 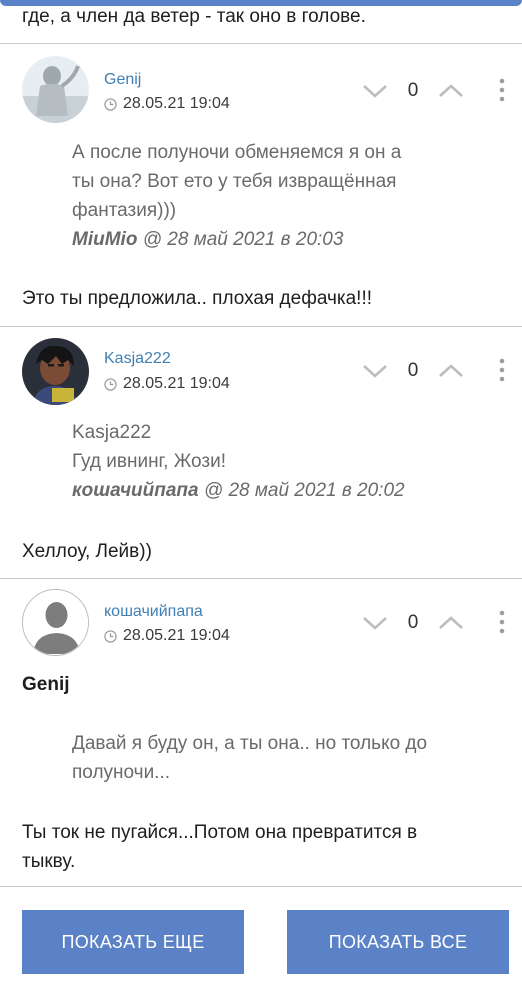 I want to click on reply-to-label: Genij, so click(x=46, y=685).